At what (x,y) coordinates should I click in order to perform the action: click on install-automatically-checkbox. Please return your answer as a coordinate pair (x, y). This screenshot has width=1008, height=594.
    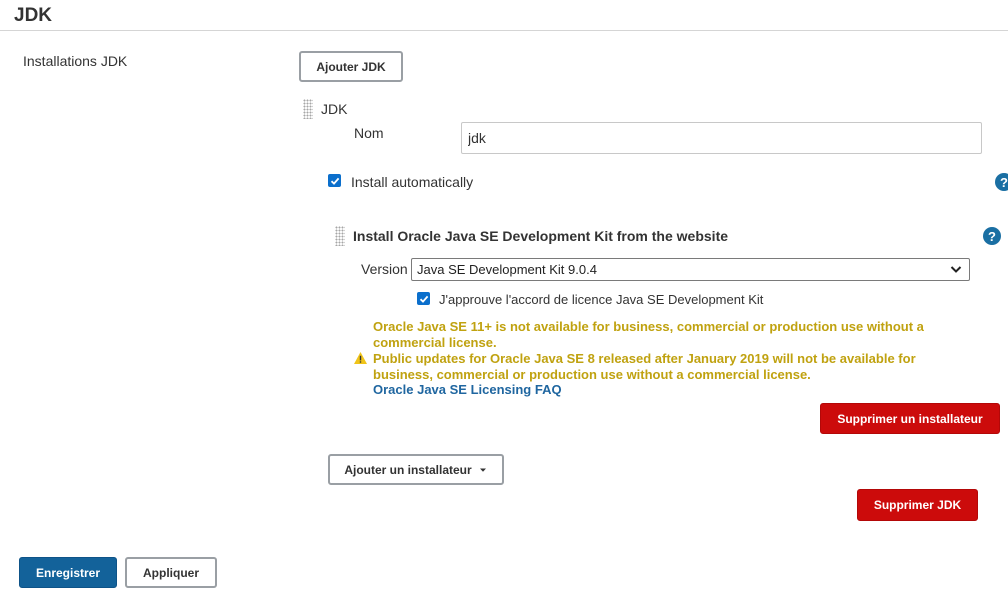
    Looking at the image, I should click on (334, 180).